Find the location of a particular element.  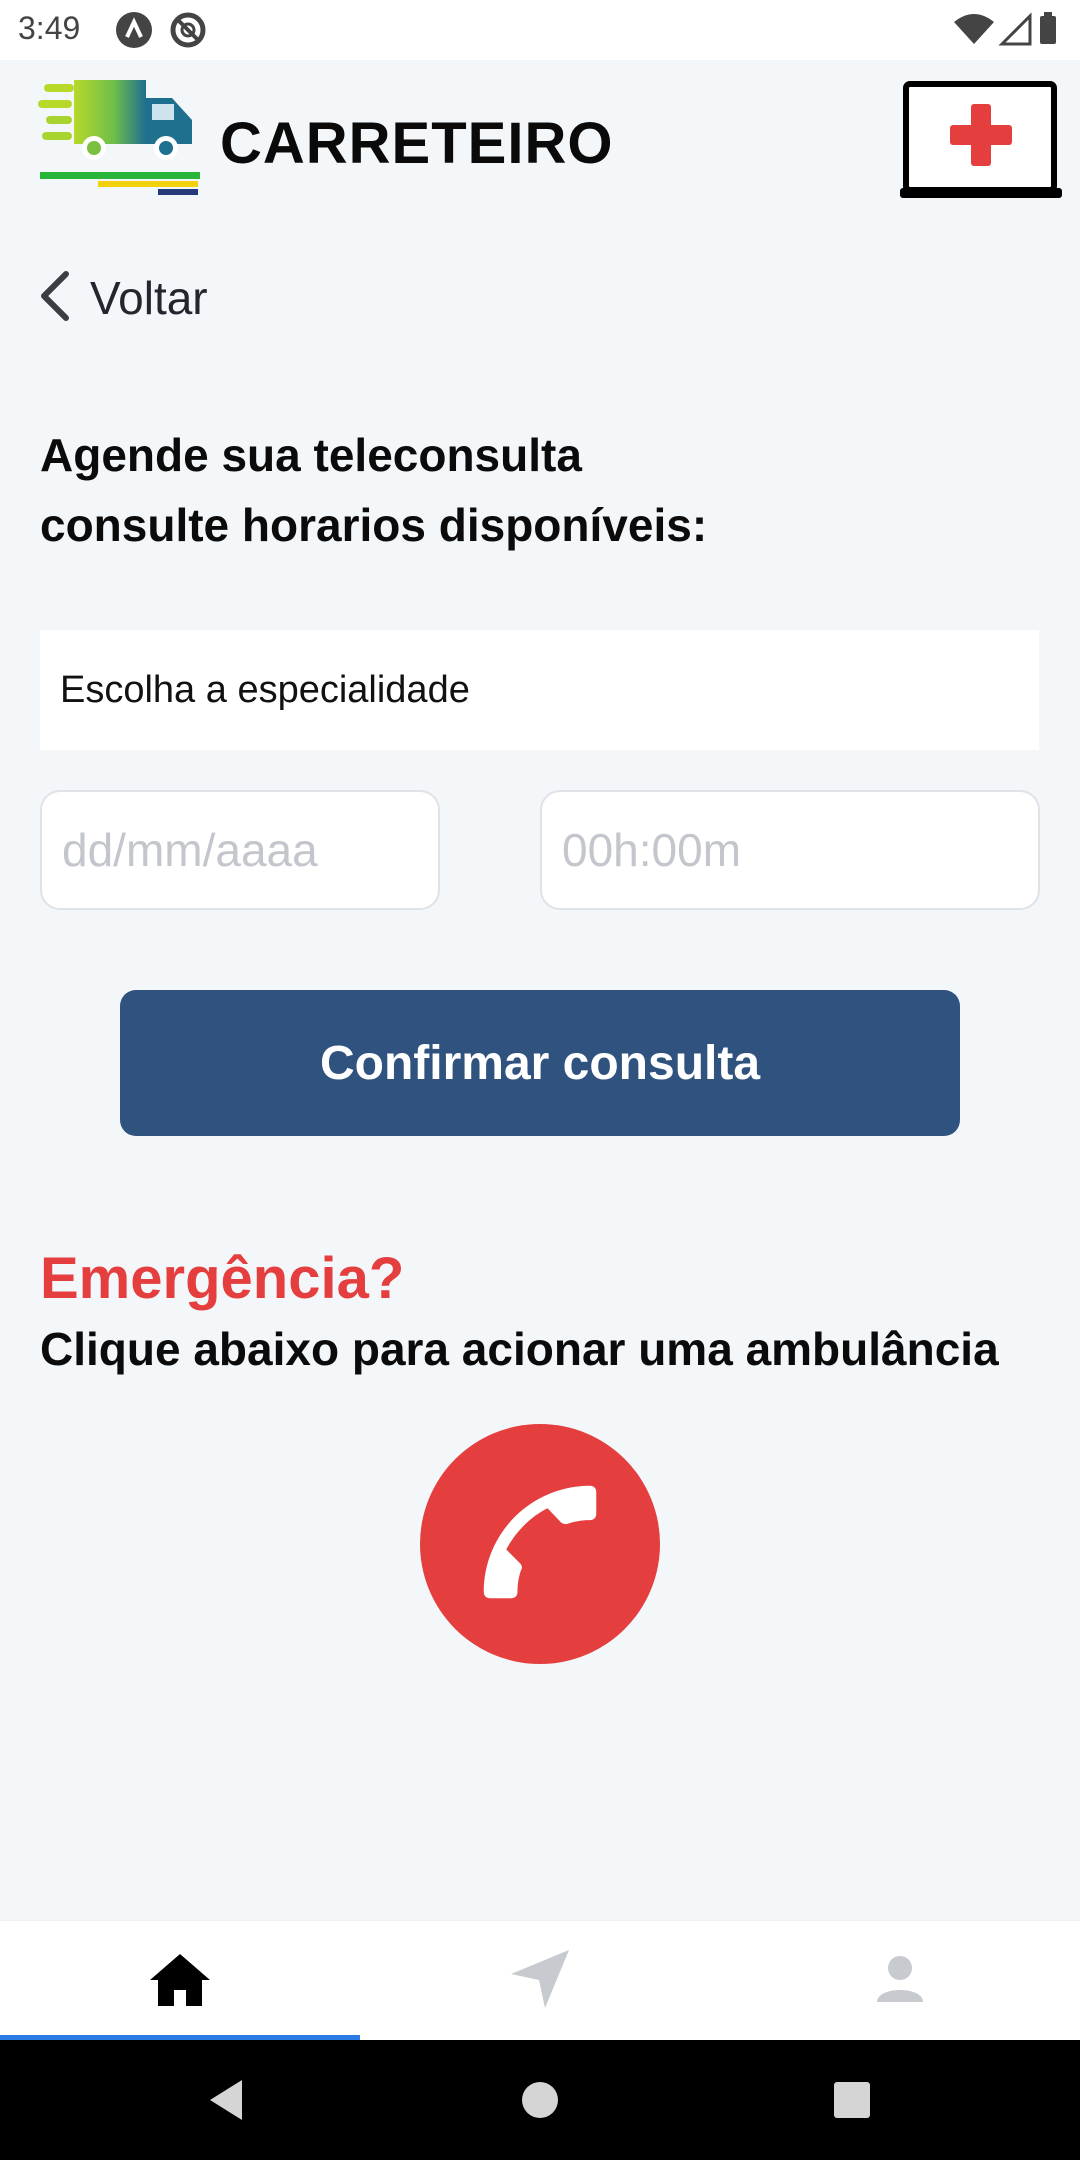

call-ambulance-button is located at coordinates (540, 1544).